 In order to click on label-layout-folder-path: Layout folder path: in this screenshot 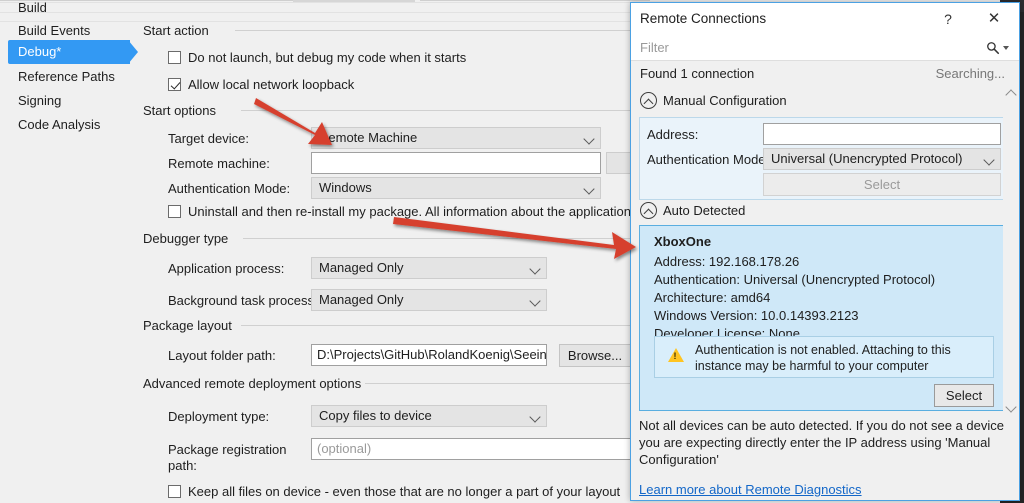, I will do `click(222, 355)`.